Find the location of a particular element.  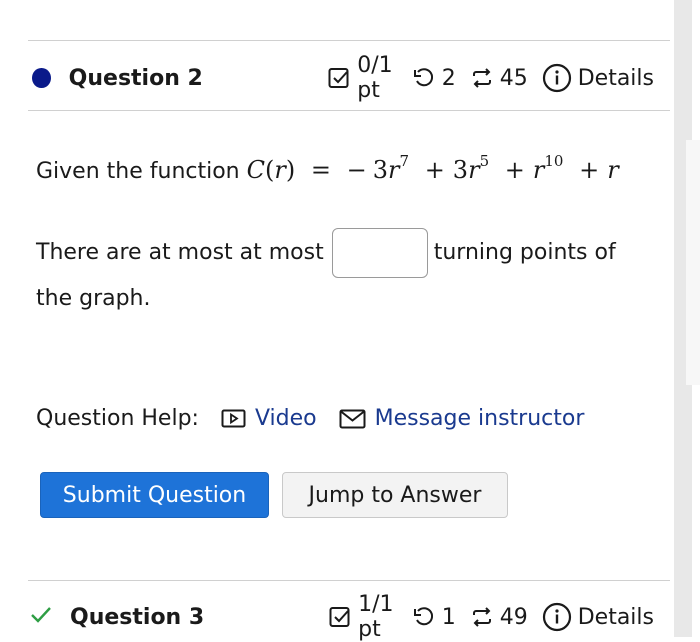

stem-text: Given the function is located at coordinates (138, 171).